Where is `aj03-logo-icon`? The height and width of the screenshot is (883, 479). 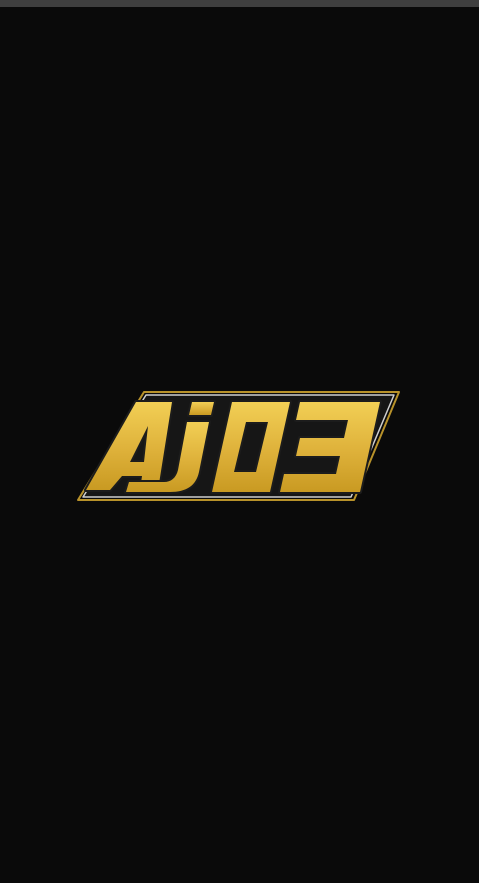
aj03-logo-icon is located at coordinates (239, 446).